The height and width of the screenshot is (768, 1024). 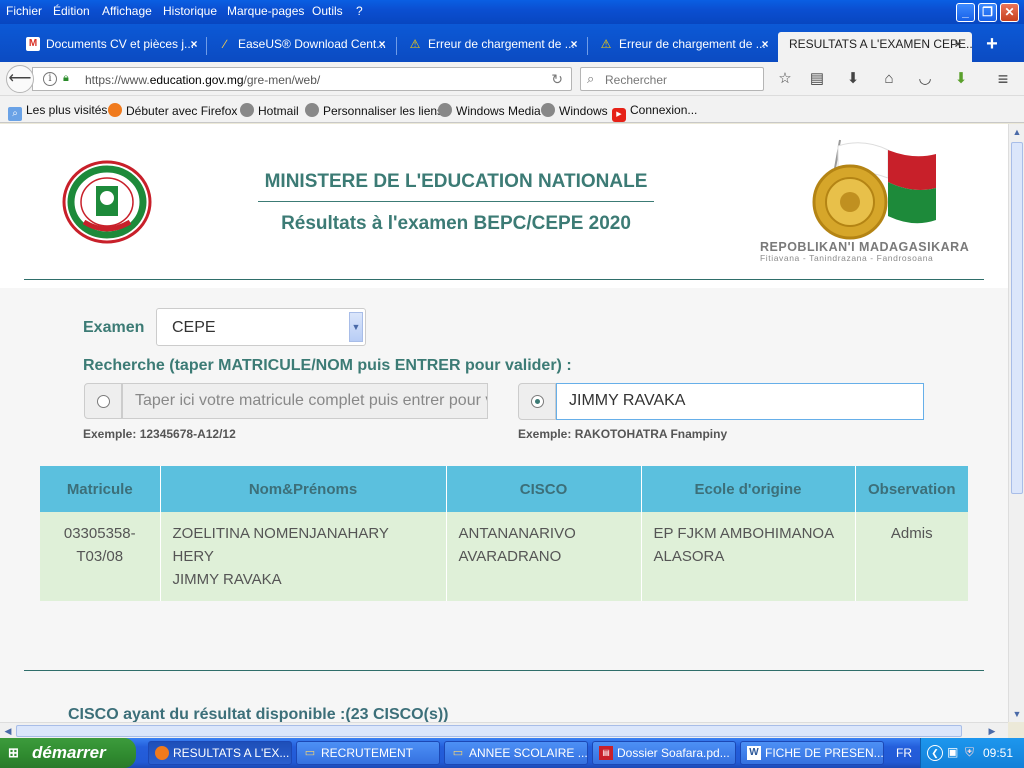 I want to click on reading-list-icon: ▤, so click(x=817, y=79).